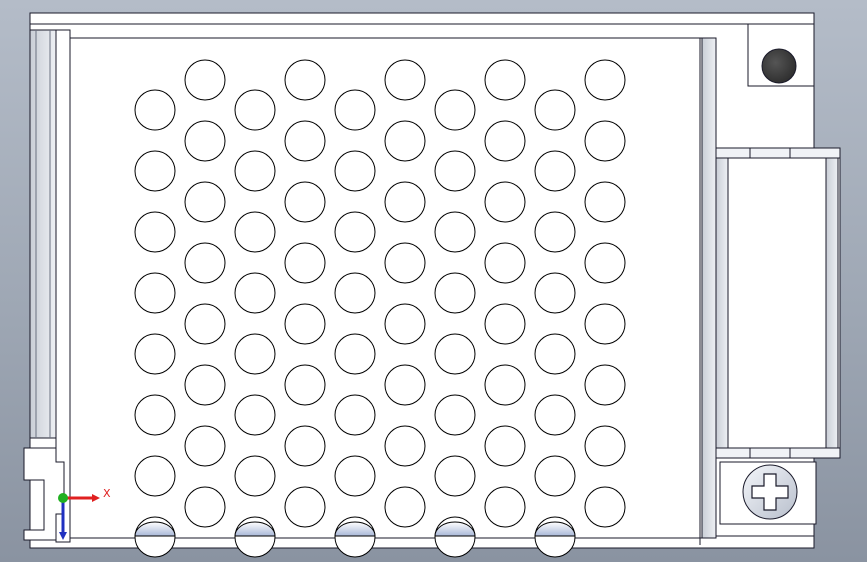 The image size is (867, 562). What do you see at coordinates (107, 493) in the screenshot?
I see `x-axis-label: X` at bounding box center [107, 493].